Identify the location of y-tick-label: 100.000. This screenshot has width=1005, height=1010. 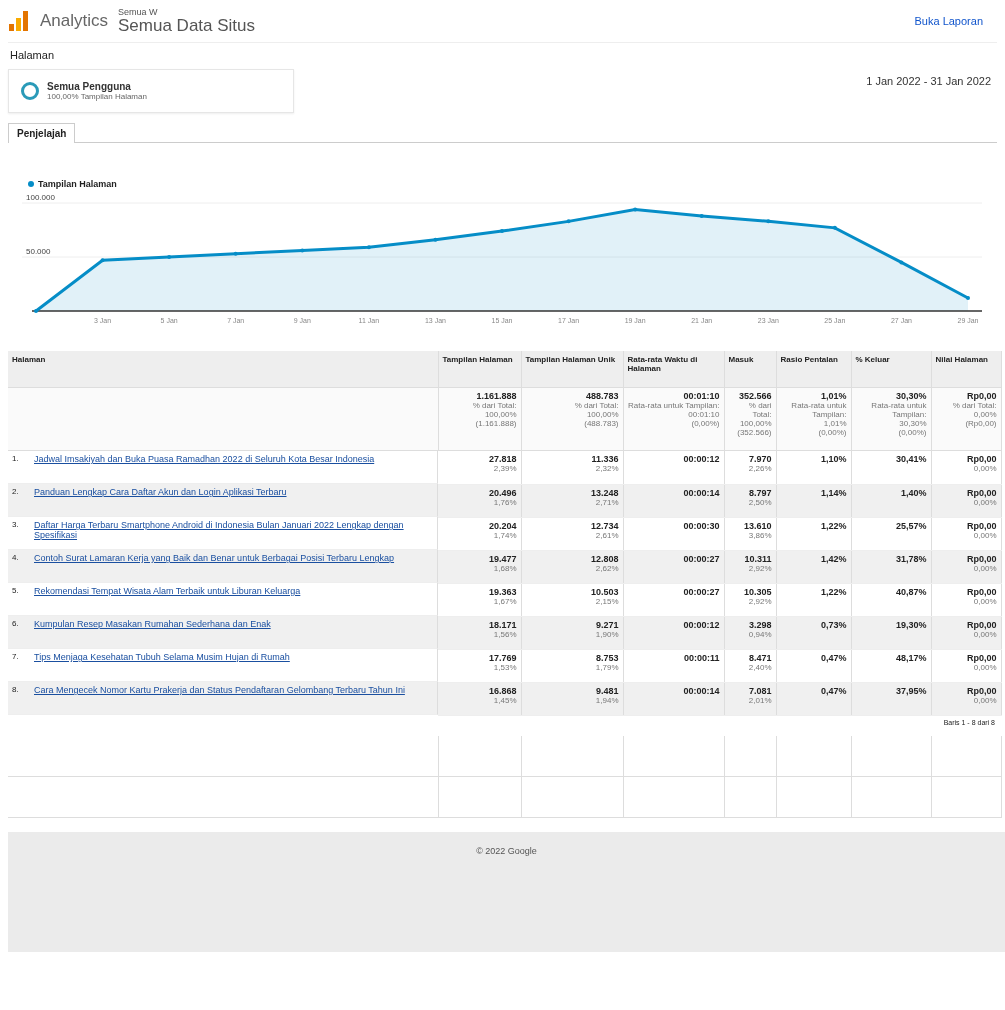
(40, 197).